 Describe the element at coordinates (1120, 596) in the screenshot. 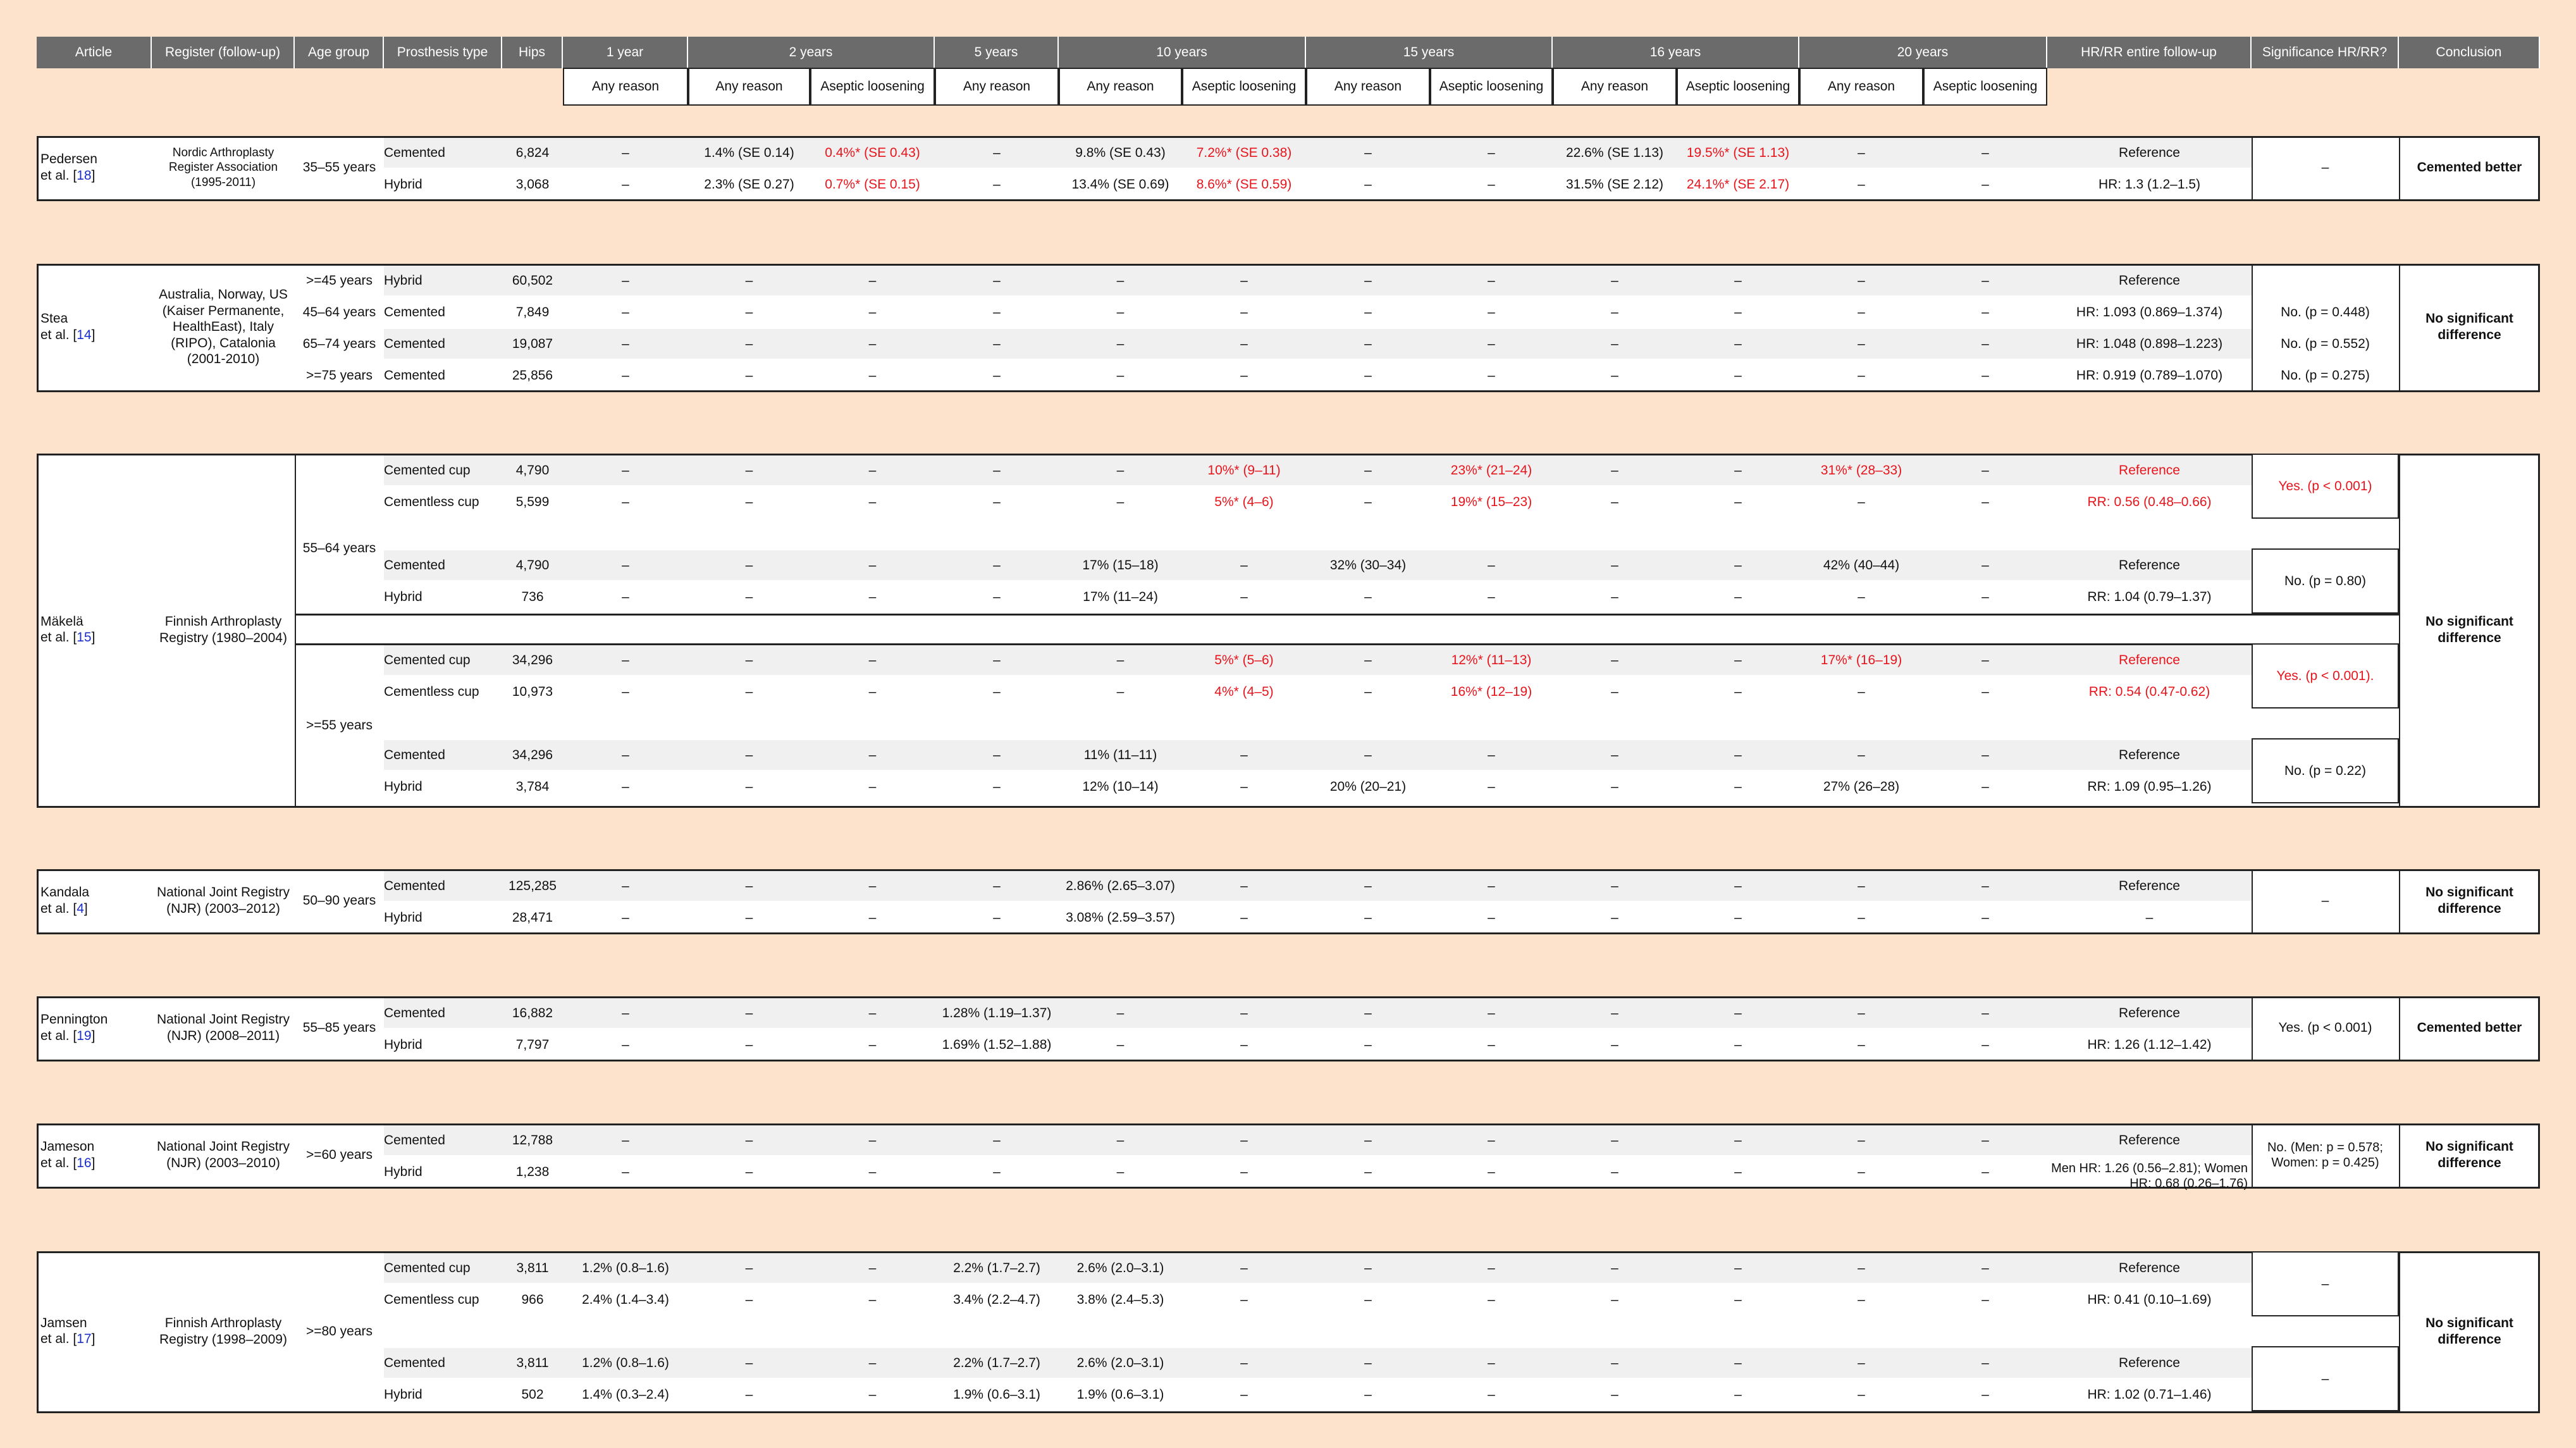

I see `survival-value: 17% (11–24)` at that location.